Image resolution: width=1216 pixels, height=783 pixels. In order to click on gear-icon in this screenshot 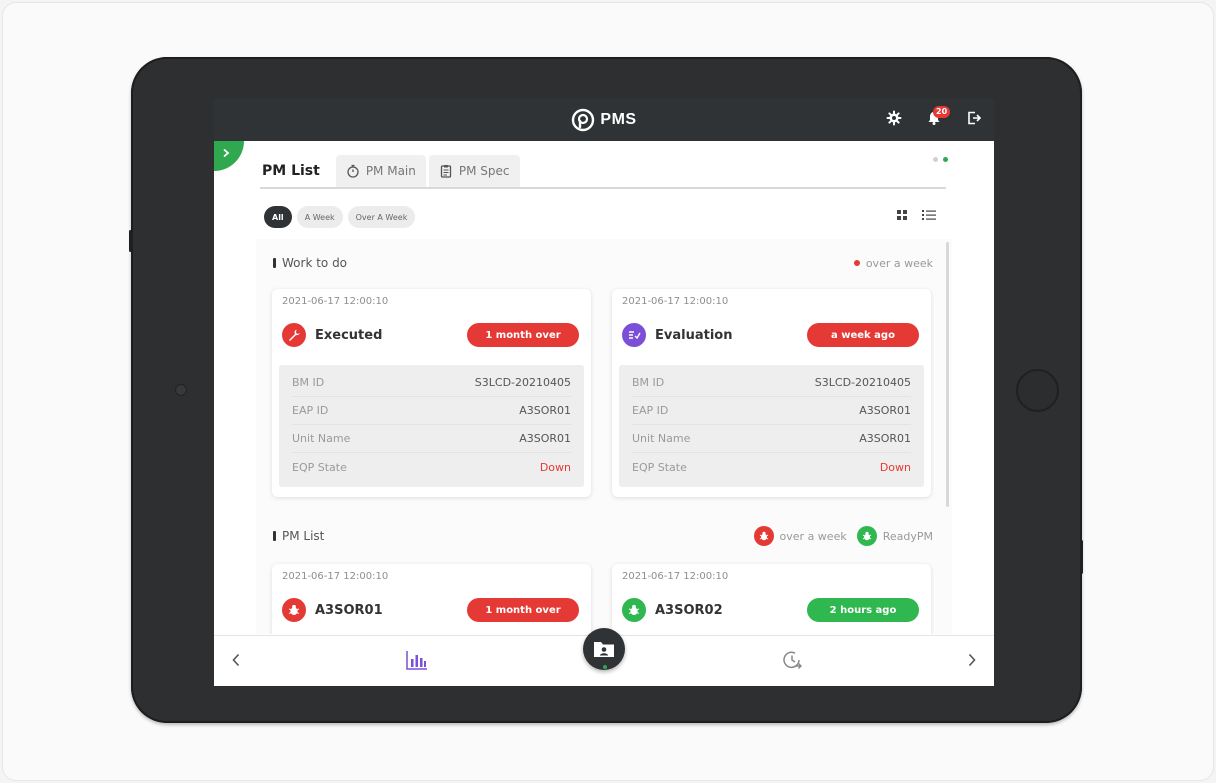, I will do `click(894, 118)`.